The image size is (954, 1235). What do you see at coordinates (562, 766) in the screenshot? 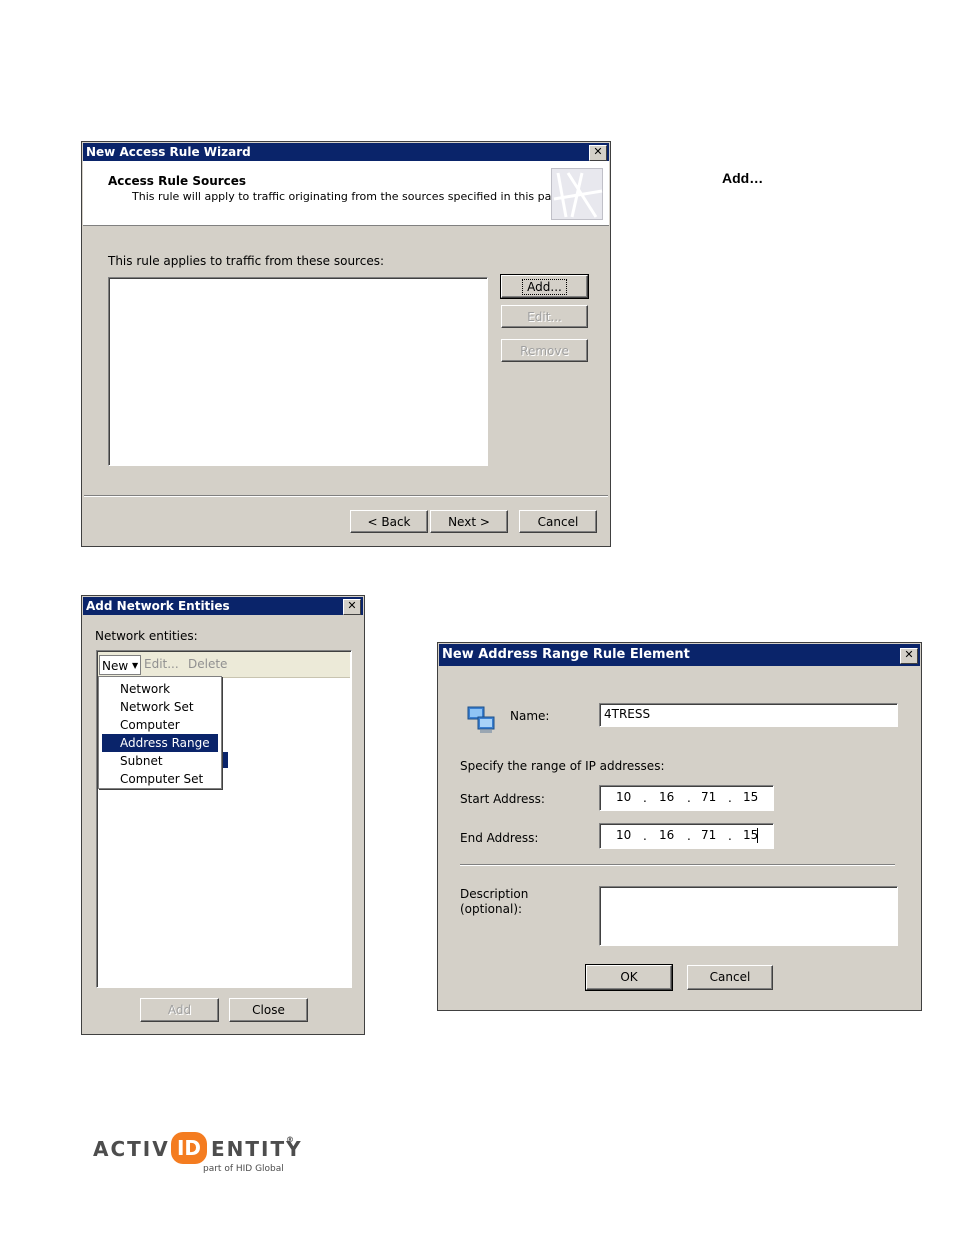
I see `range-instructions: Specify the range of IP addresses:` at bounding box center [562, 766].